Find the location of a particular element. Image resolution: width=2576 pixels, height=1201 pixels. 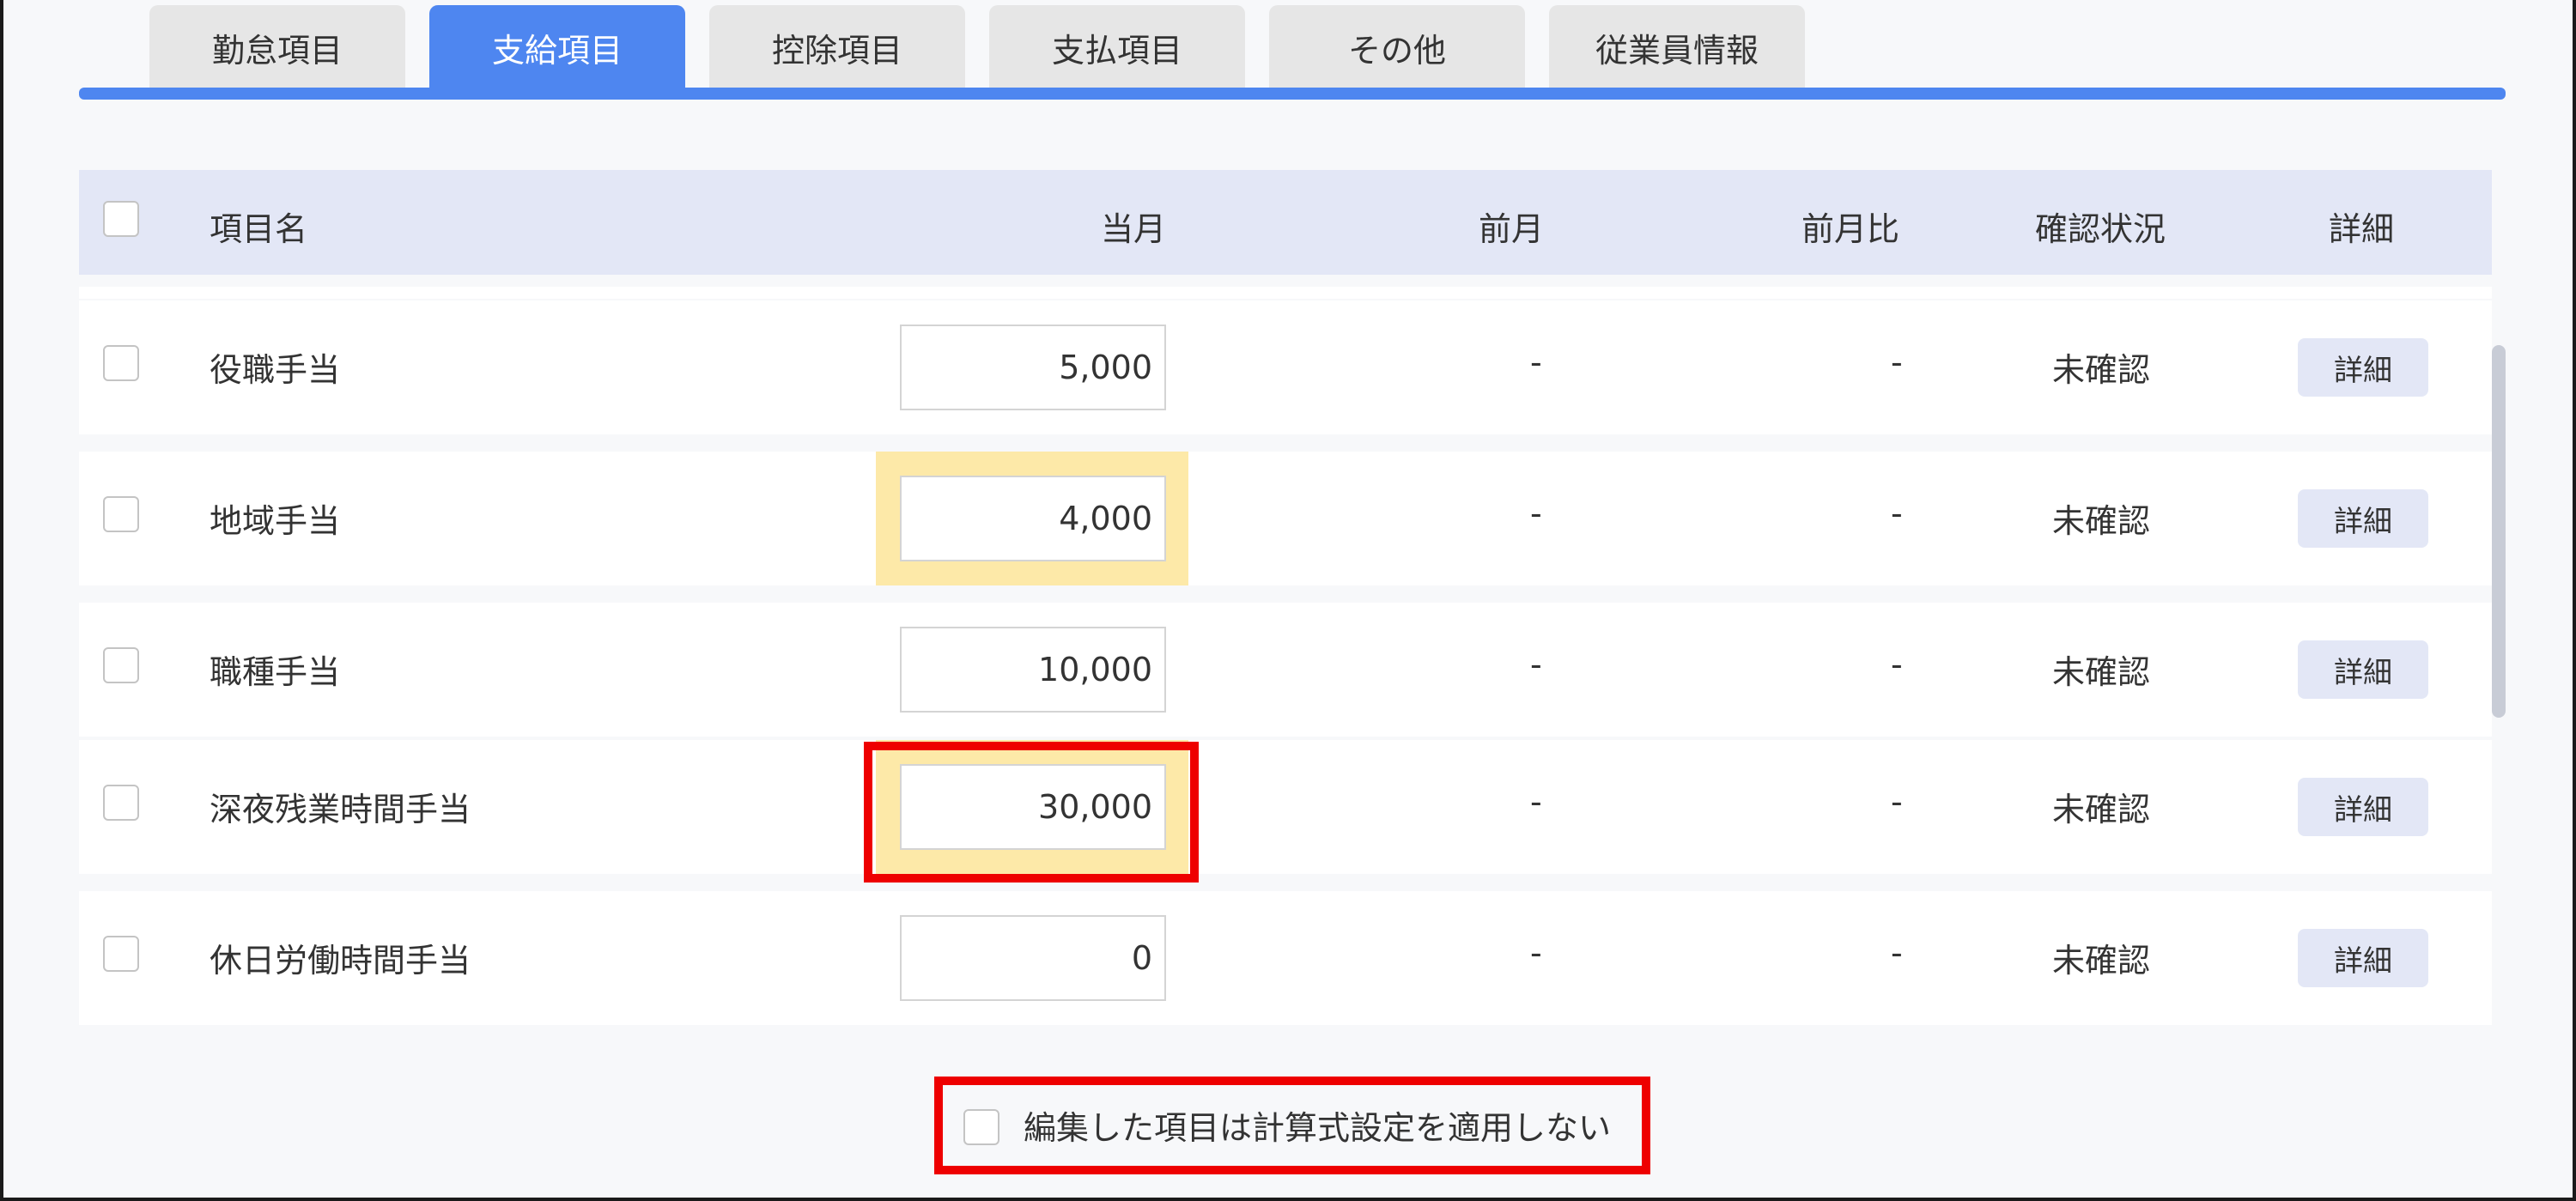

header-detail: 詳細 is located at coordinates (2362, 229).